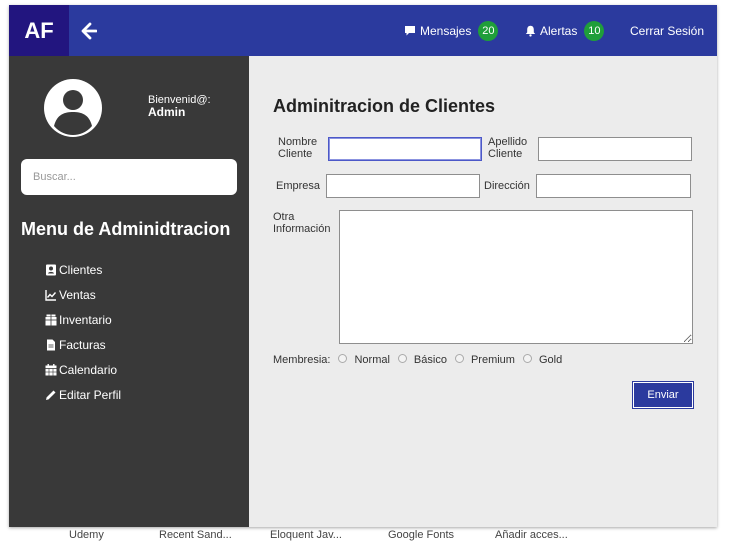 The height and width of the screenshot is (541, 737). What do you see at coordinates (527, 358) in the screenshot?
I see `radio-gold` at bounding box center [527, 358].